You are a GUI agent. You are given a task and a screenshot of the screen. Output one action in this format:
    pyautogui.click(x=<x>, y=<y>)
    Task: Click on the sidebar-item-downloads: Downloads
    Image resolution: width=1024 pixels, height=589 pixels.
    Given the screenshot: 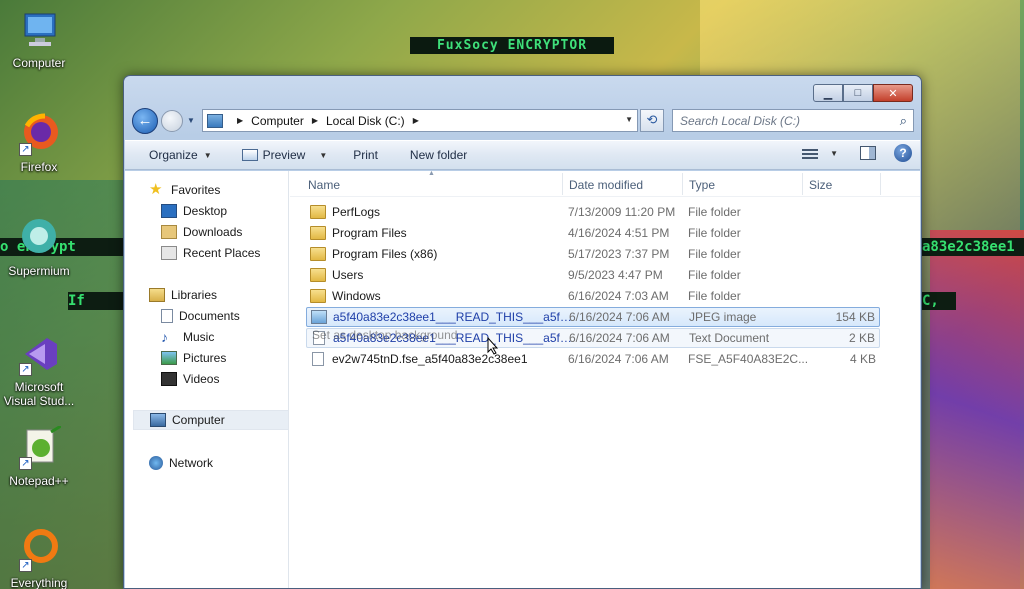 What is the action you would take?
    pyautogui.click(x=201, y=232)
    